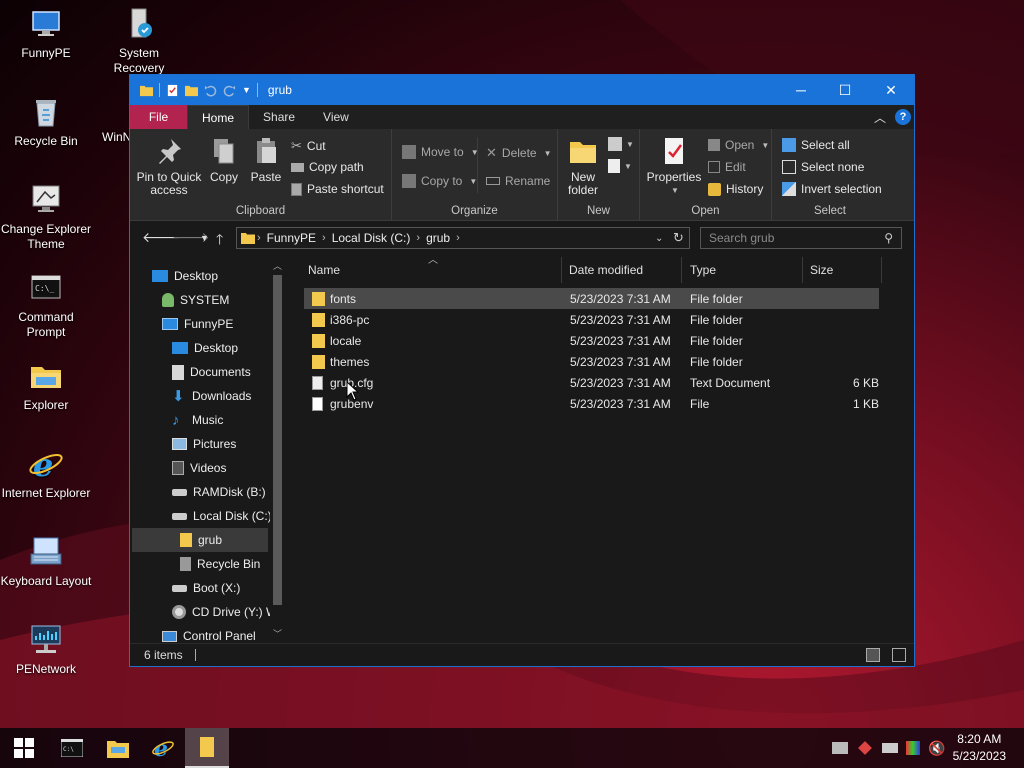  I want to click on scrollbar-thumb, so click(277, 440).